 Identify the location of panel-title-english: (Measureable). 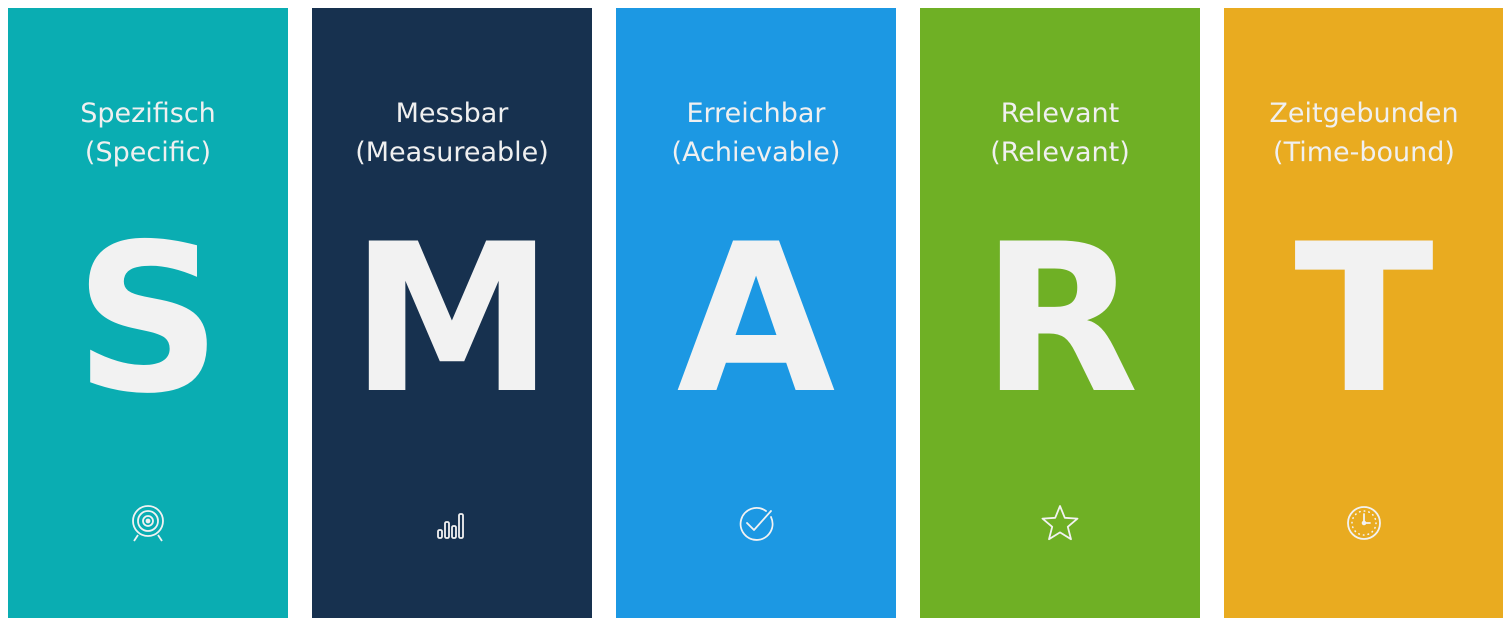
(452, 152).